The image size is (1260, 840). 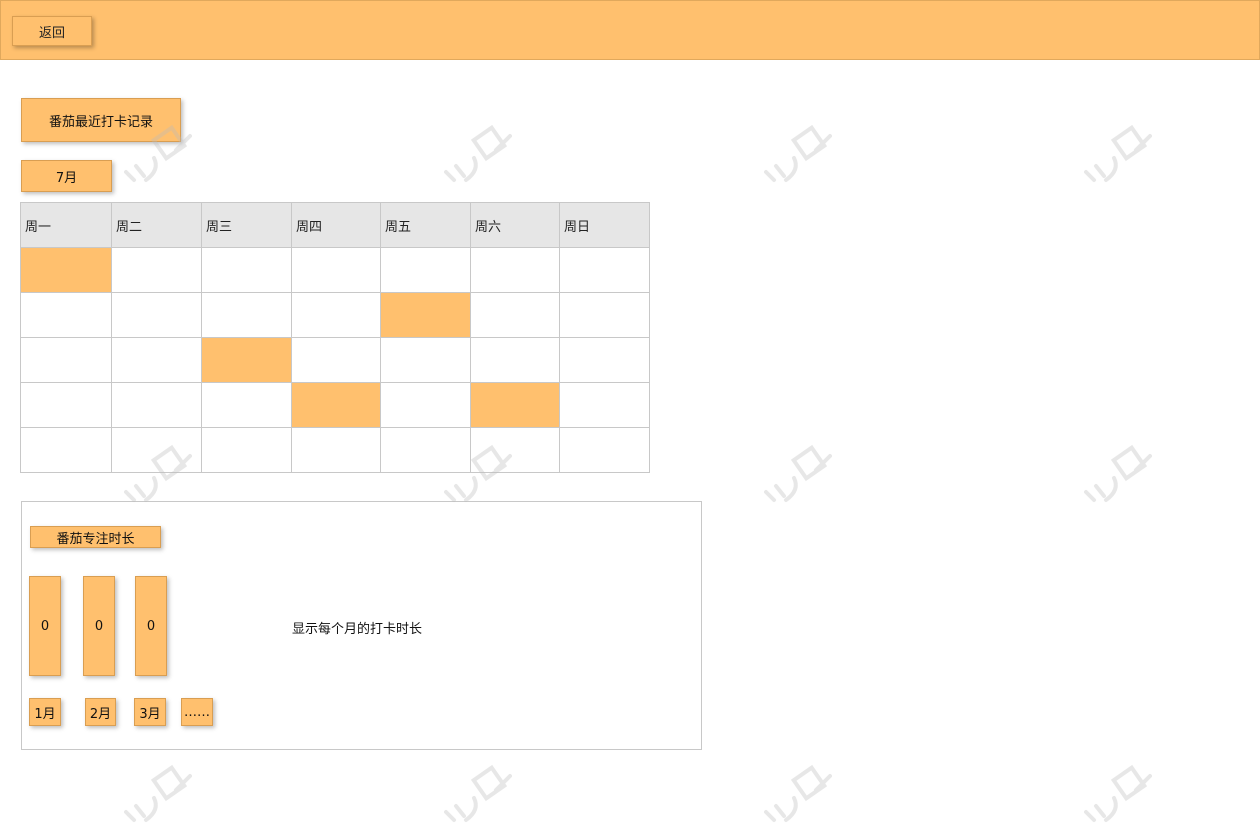 What do you see at coordinates (151, 626) in the screenshot?
I see `month-bar-3: 0` at bounding box center [151, 626].